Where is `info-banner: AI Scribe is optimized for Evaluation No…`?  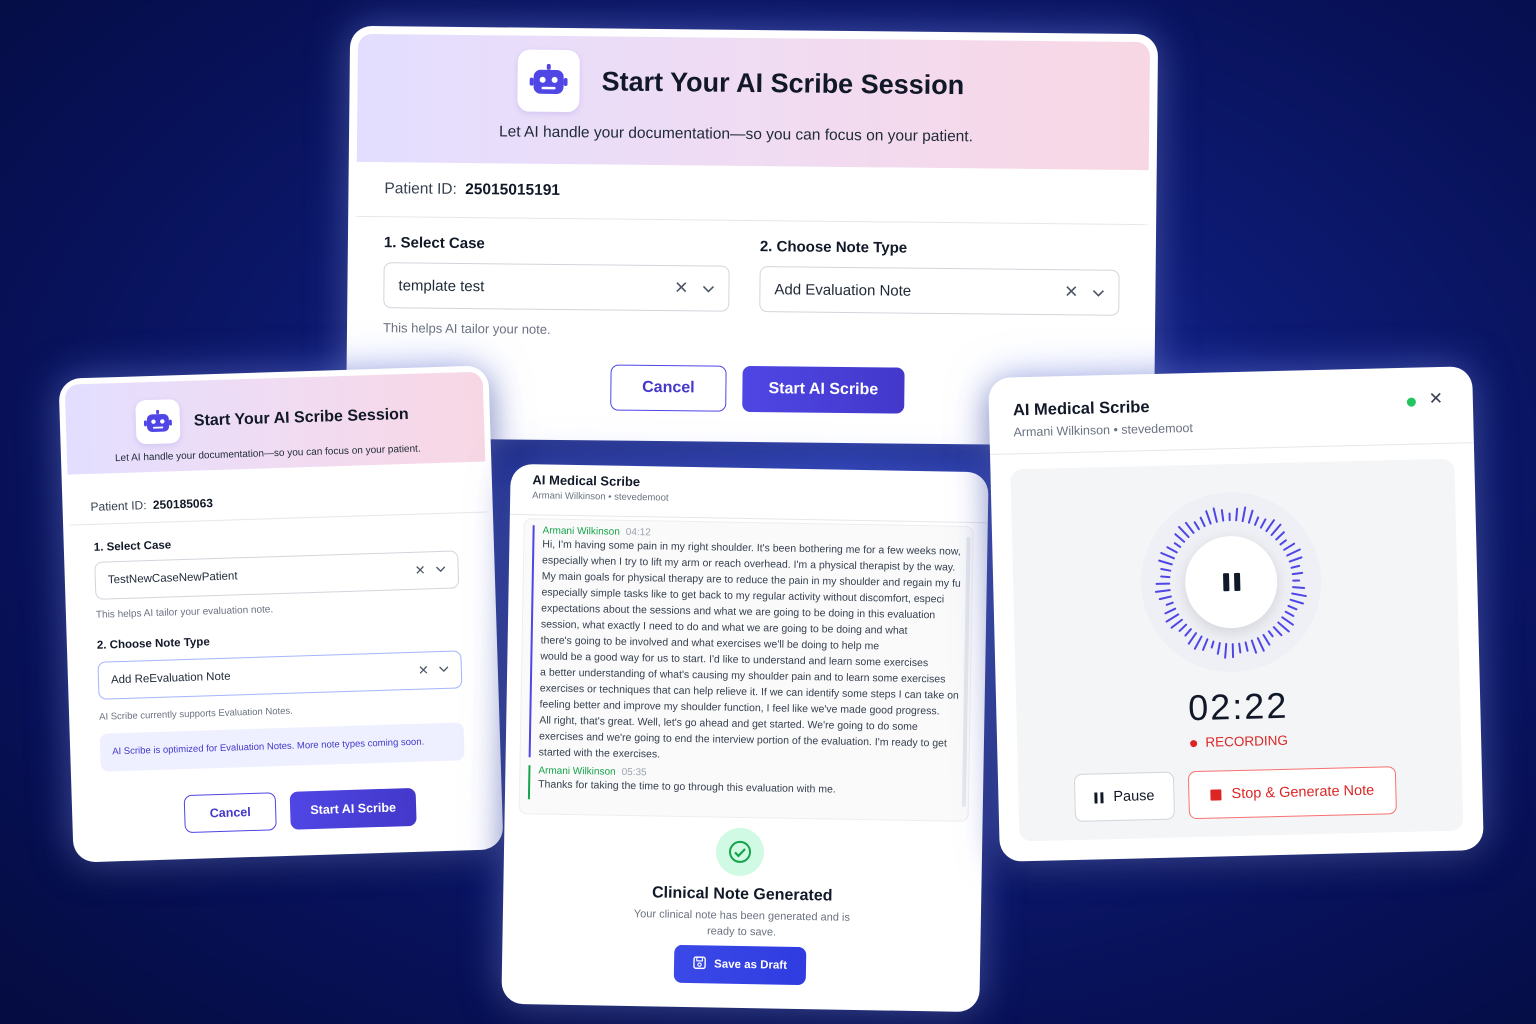 info-banner: AI Scribe is optimized for Evaluation No… is located at coordinates (282, 747).